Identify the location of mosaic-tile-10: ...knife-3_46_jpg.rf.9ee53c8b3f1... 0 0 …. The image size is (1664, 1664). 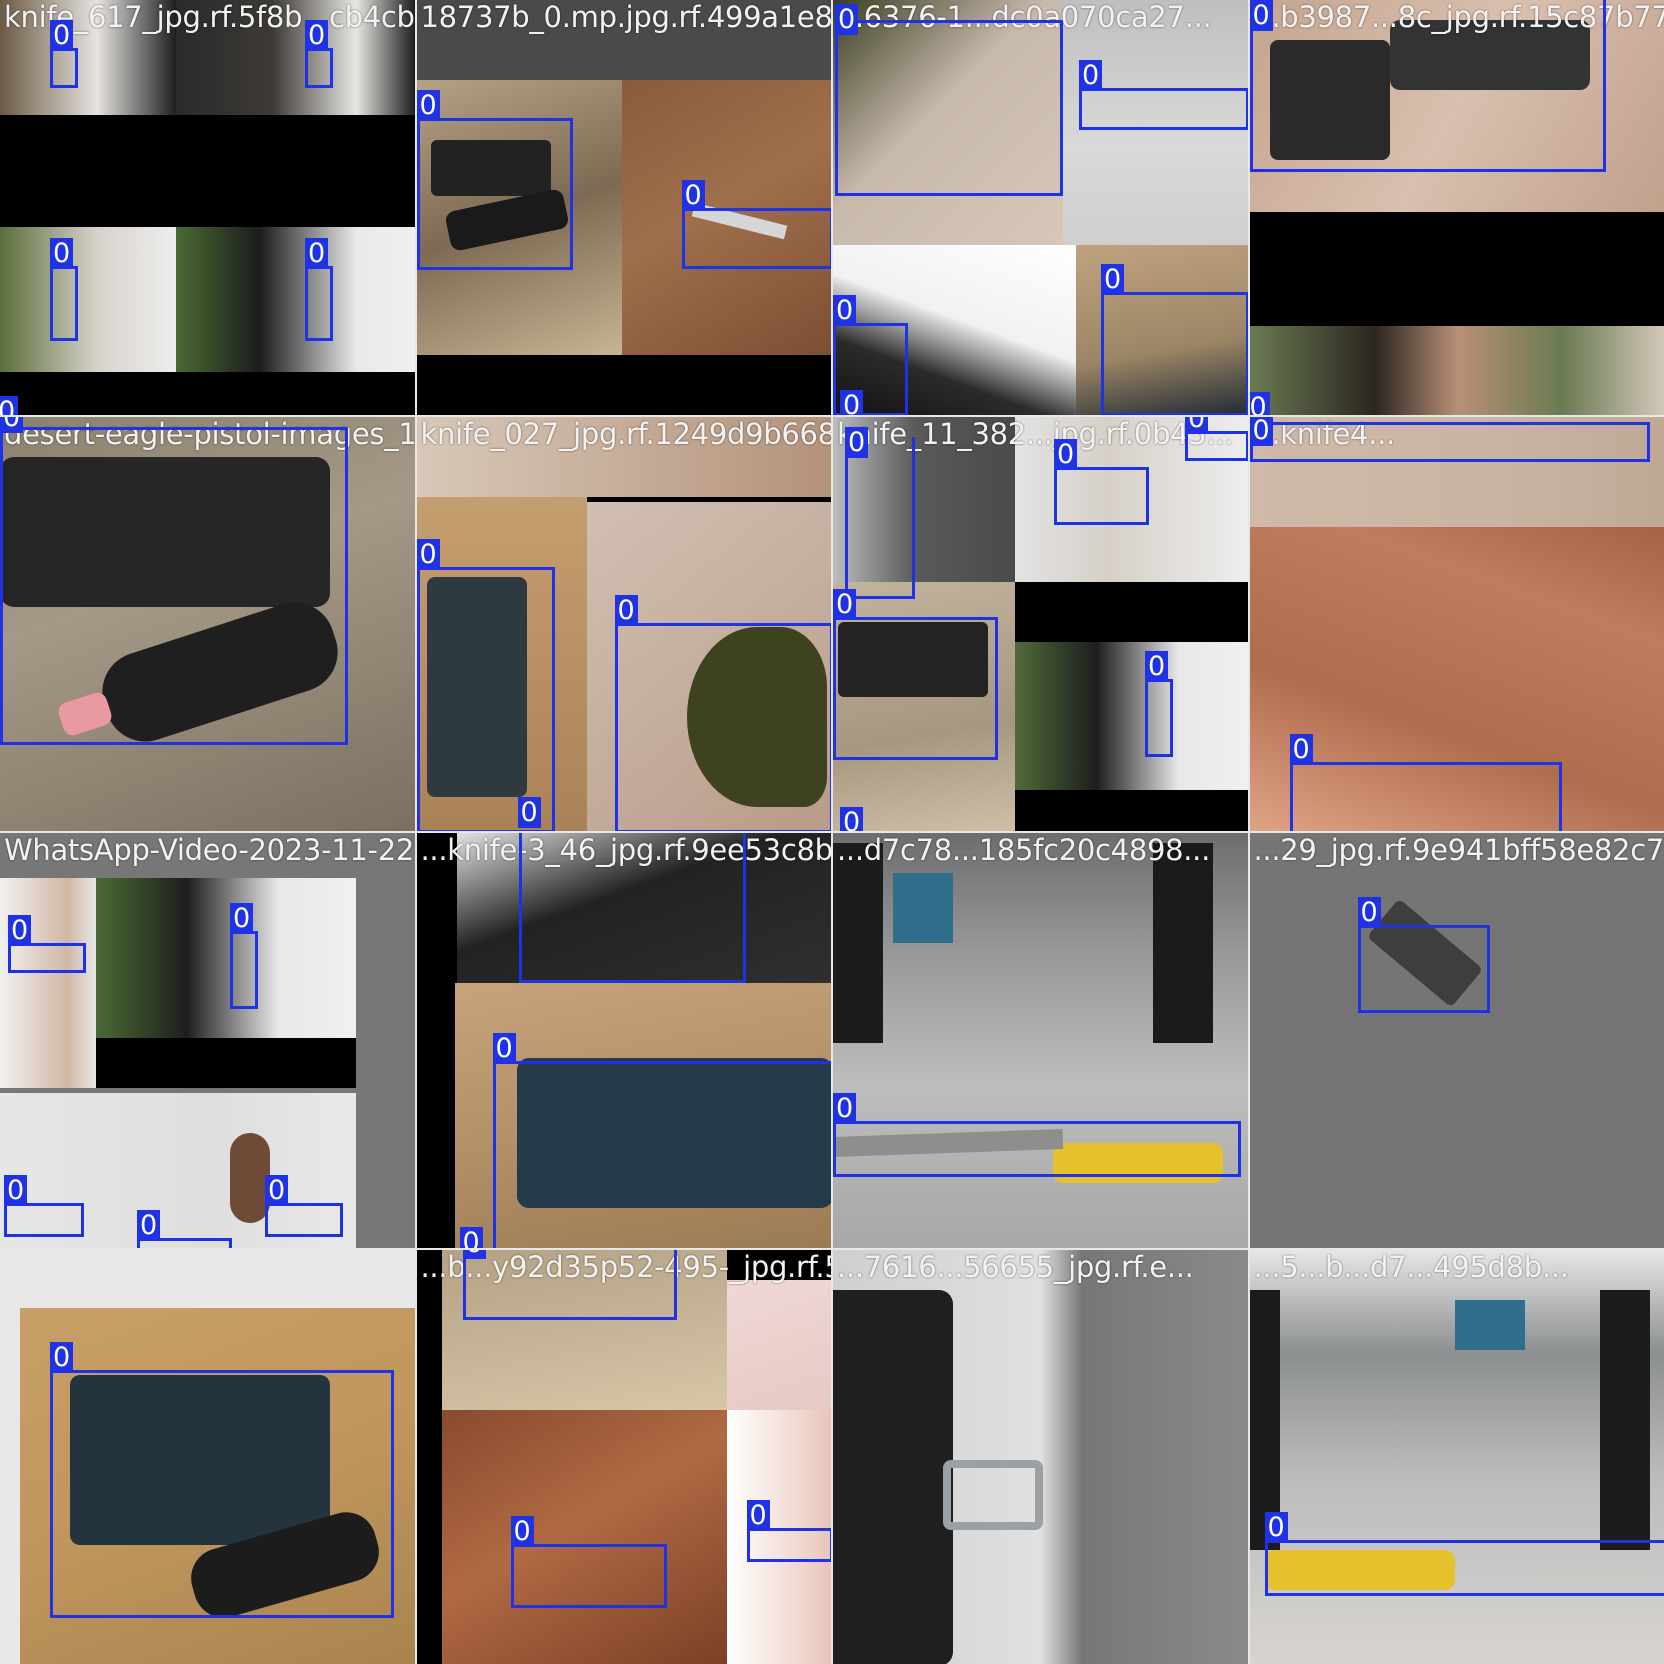
(623, 1040).